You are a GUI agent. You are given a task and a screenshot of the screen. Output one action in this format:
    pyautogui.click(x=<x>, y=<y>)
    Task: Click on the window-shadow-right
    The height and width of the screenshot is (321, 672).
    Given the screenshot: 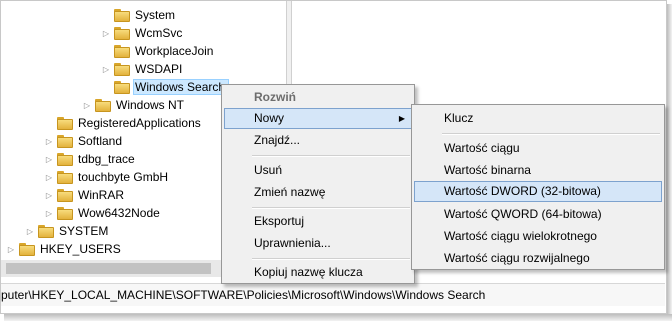 What is the action you would take?
    pyautogui.click(x=669, y=161)
    